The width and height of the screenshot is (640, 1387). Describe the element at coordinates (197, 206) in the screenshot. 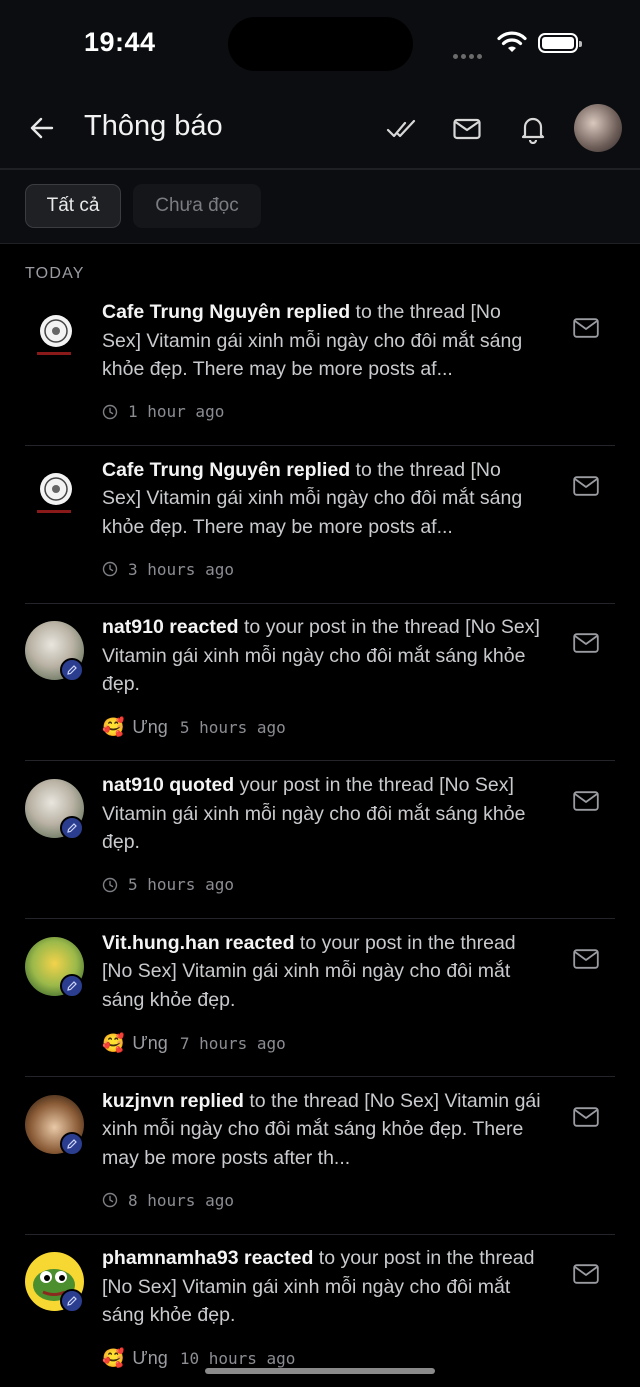

I see `tab-unread: Chưa đọc` at that location.